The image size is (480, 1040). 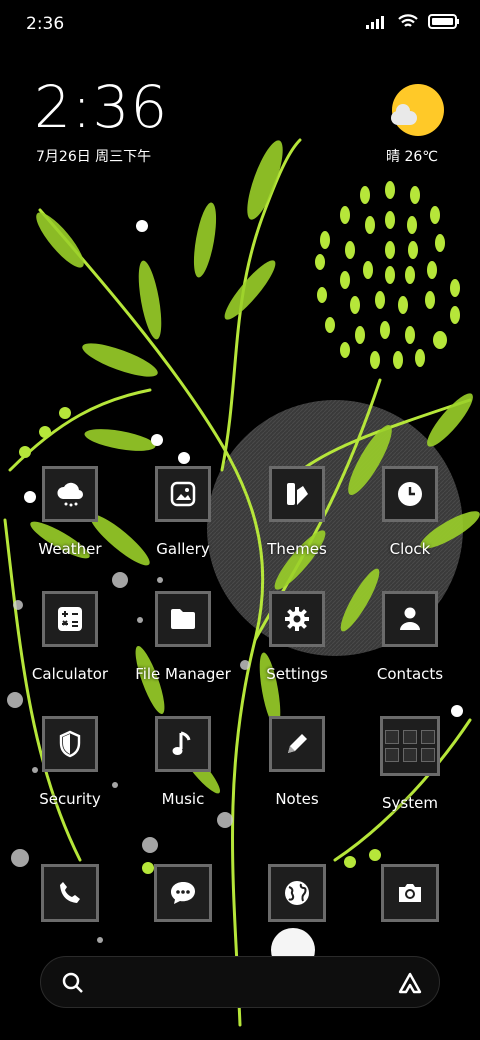 What do you see at coordinates (443, 21) in the screenshot?
I see `battery-icon` at bounding box center [443, 21].